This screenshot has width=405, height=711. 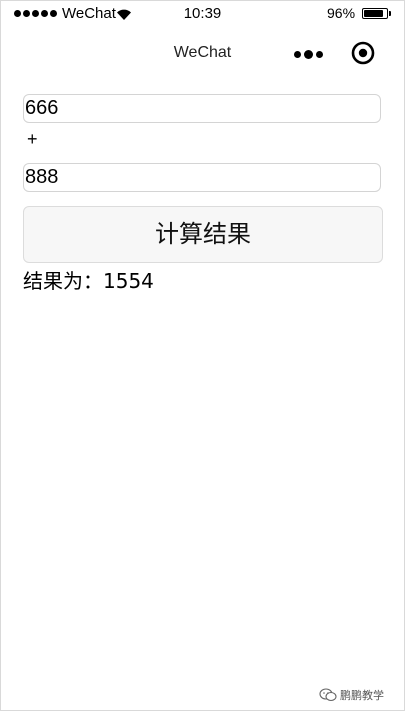 I want to click on result-text: 结果为： 1554, so click(x=88, y=279).